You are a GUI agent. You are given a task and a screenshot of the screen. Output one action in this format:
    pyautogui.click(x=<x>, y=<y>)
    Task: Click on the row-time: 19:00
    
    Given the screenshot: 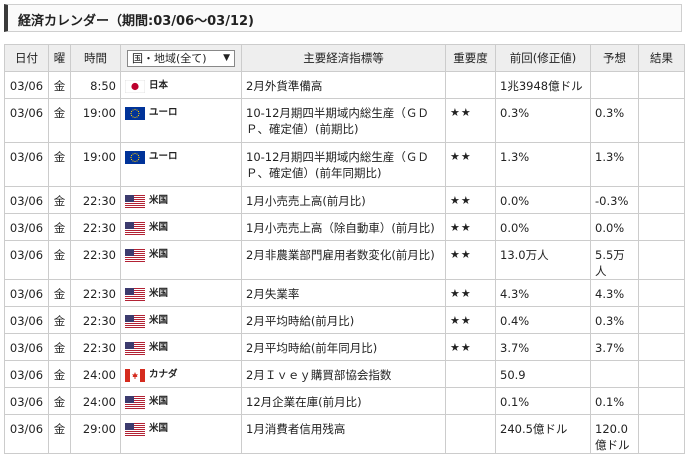 What is the action you would take?
    pyautogui.click(x=95, y=120)
    